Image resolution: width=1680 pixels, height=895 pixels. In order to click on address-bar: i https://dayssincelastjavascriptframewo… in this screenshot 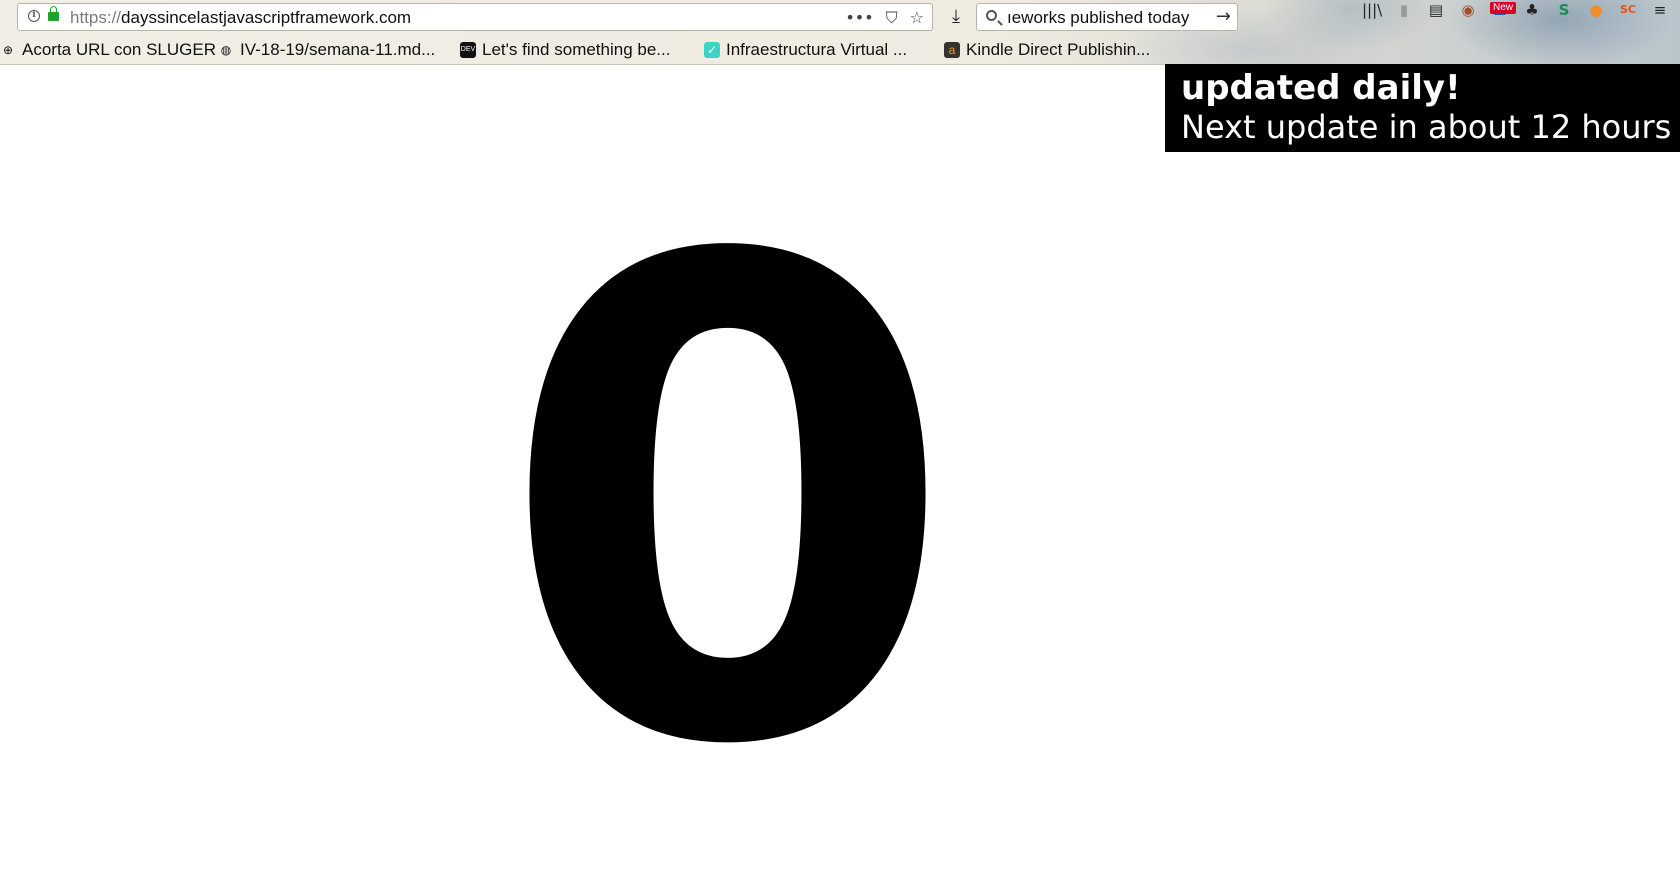, I will do `click(475, 17)`.